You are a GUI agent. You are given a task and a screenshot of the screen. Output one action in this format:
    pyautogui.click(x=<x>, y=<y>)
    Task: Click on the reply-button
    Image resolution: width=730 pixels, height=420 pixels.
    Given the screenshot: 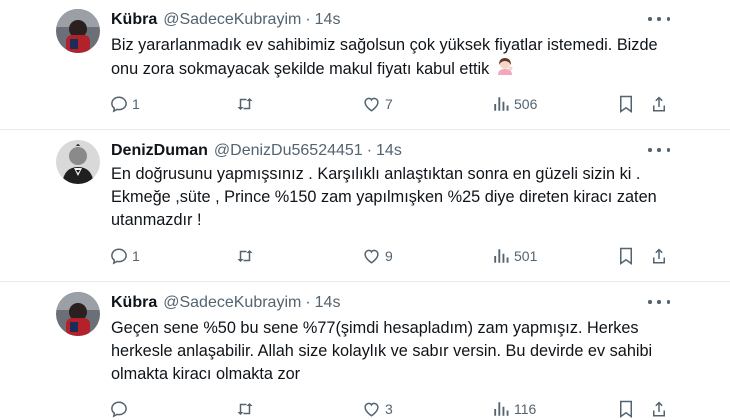 What is the action you would take?
    pyautogui.click(x=119, y=409)
    